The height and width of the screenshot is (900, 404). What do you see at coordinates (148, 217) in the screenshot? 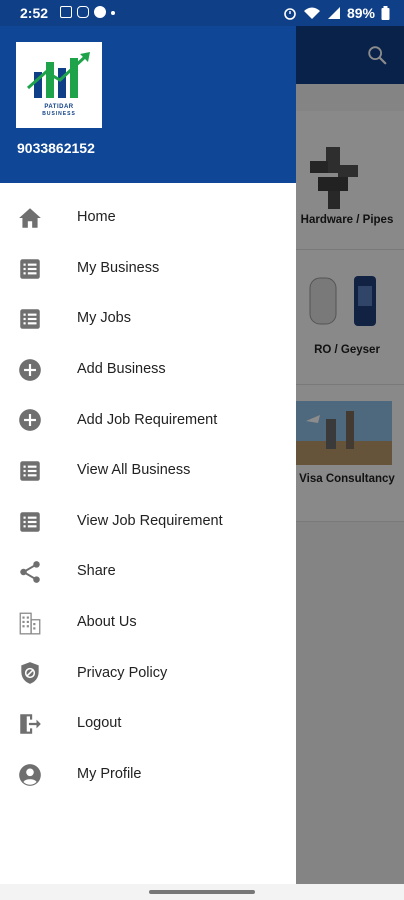
I see `menu-item-home: Home` at bounding box center [148, 217].